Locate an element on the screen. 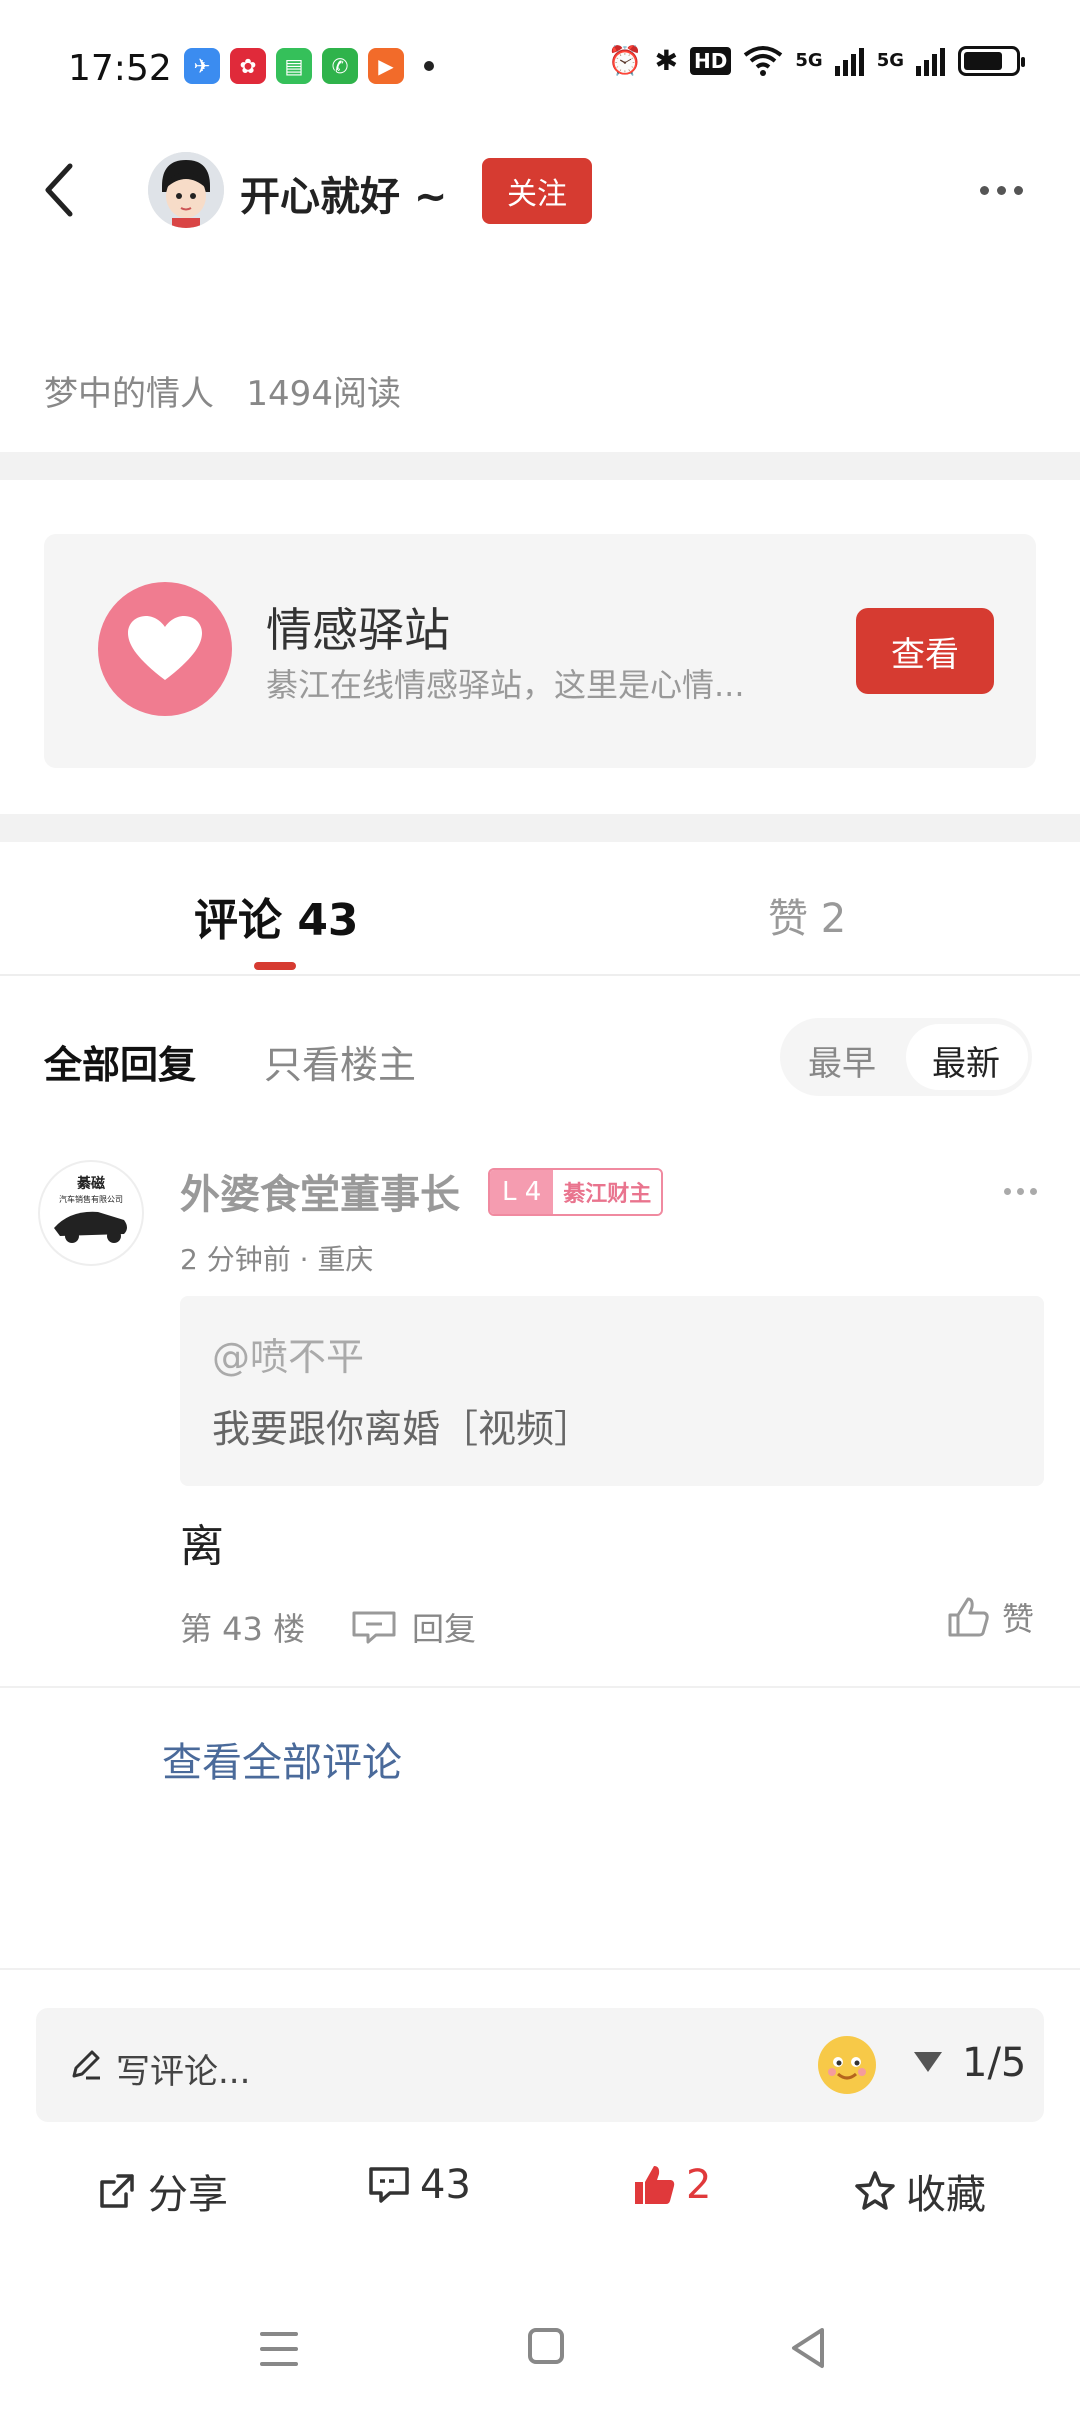 The image size is (1080, 2412). comment-count-button: 43 is located at coordinates (419, 2185).